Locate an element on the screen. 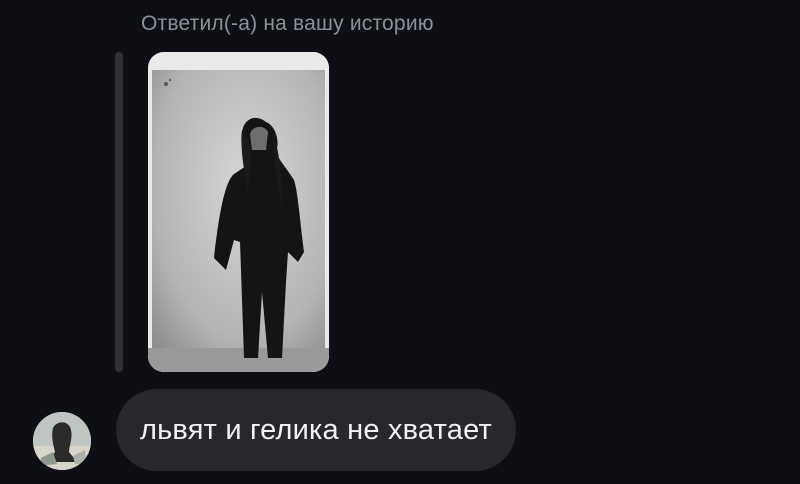 The width and height of the screenshot is (800, 484). user-avatar-icon is located at coordinates (62, 441).